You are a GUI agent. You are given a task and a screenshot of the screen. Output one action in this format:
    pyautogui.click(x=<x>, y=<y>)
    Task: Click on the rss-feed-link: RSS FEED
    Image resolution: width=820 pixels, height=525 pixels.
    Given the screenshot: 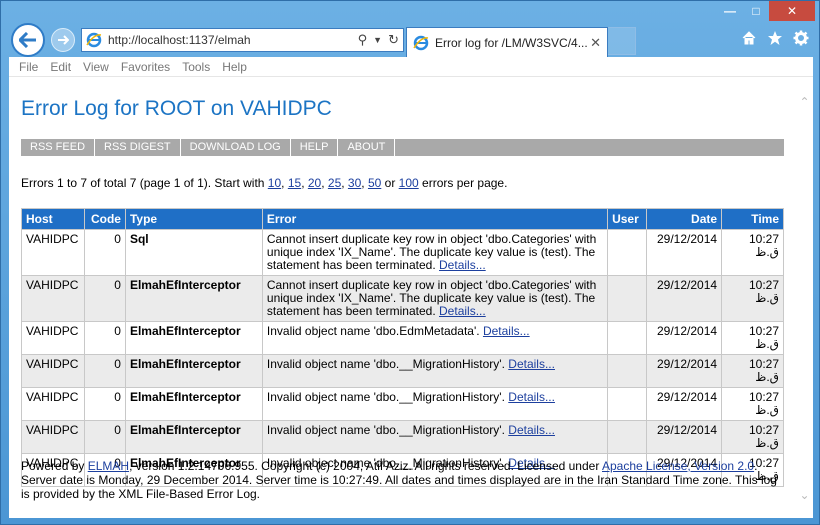 What is the action you would take?
    pyautogui.click(x=58, y=147)
    